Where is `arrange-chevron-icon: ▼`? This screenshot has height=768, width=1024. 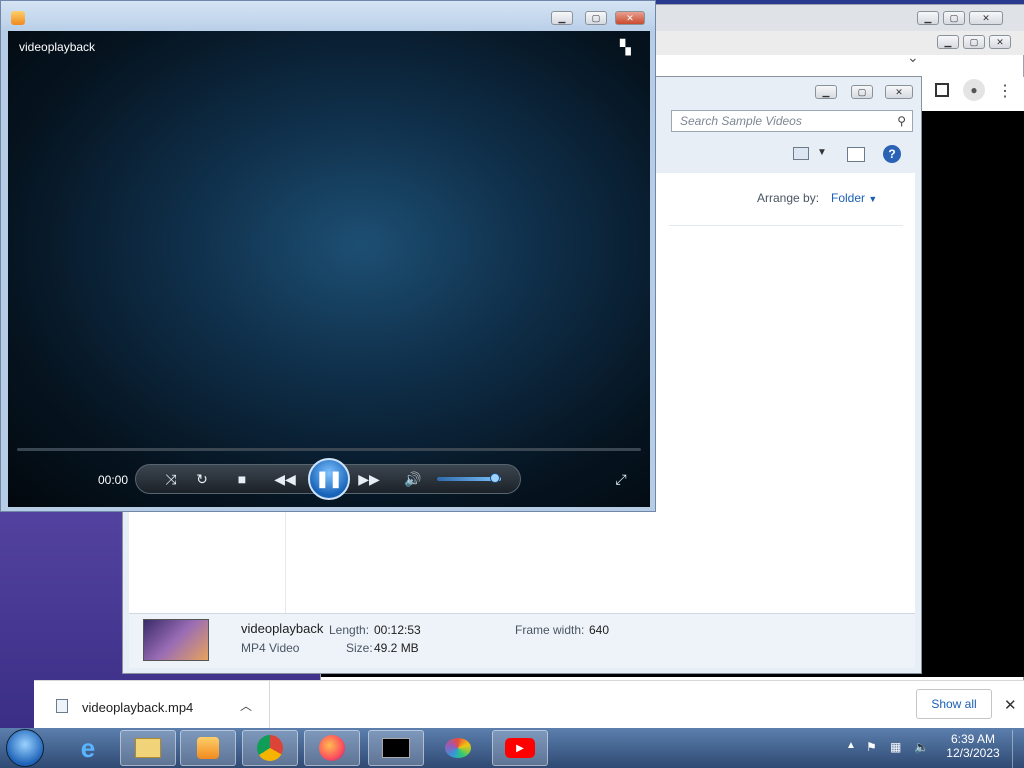
arrange-chevron-icon: ▼ is located at coordinates (873, 199).